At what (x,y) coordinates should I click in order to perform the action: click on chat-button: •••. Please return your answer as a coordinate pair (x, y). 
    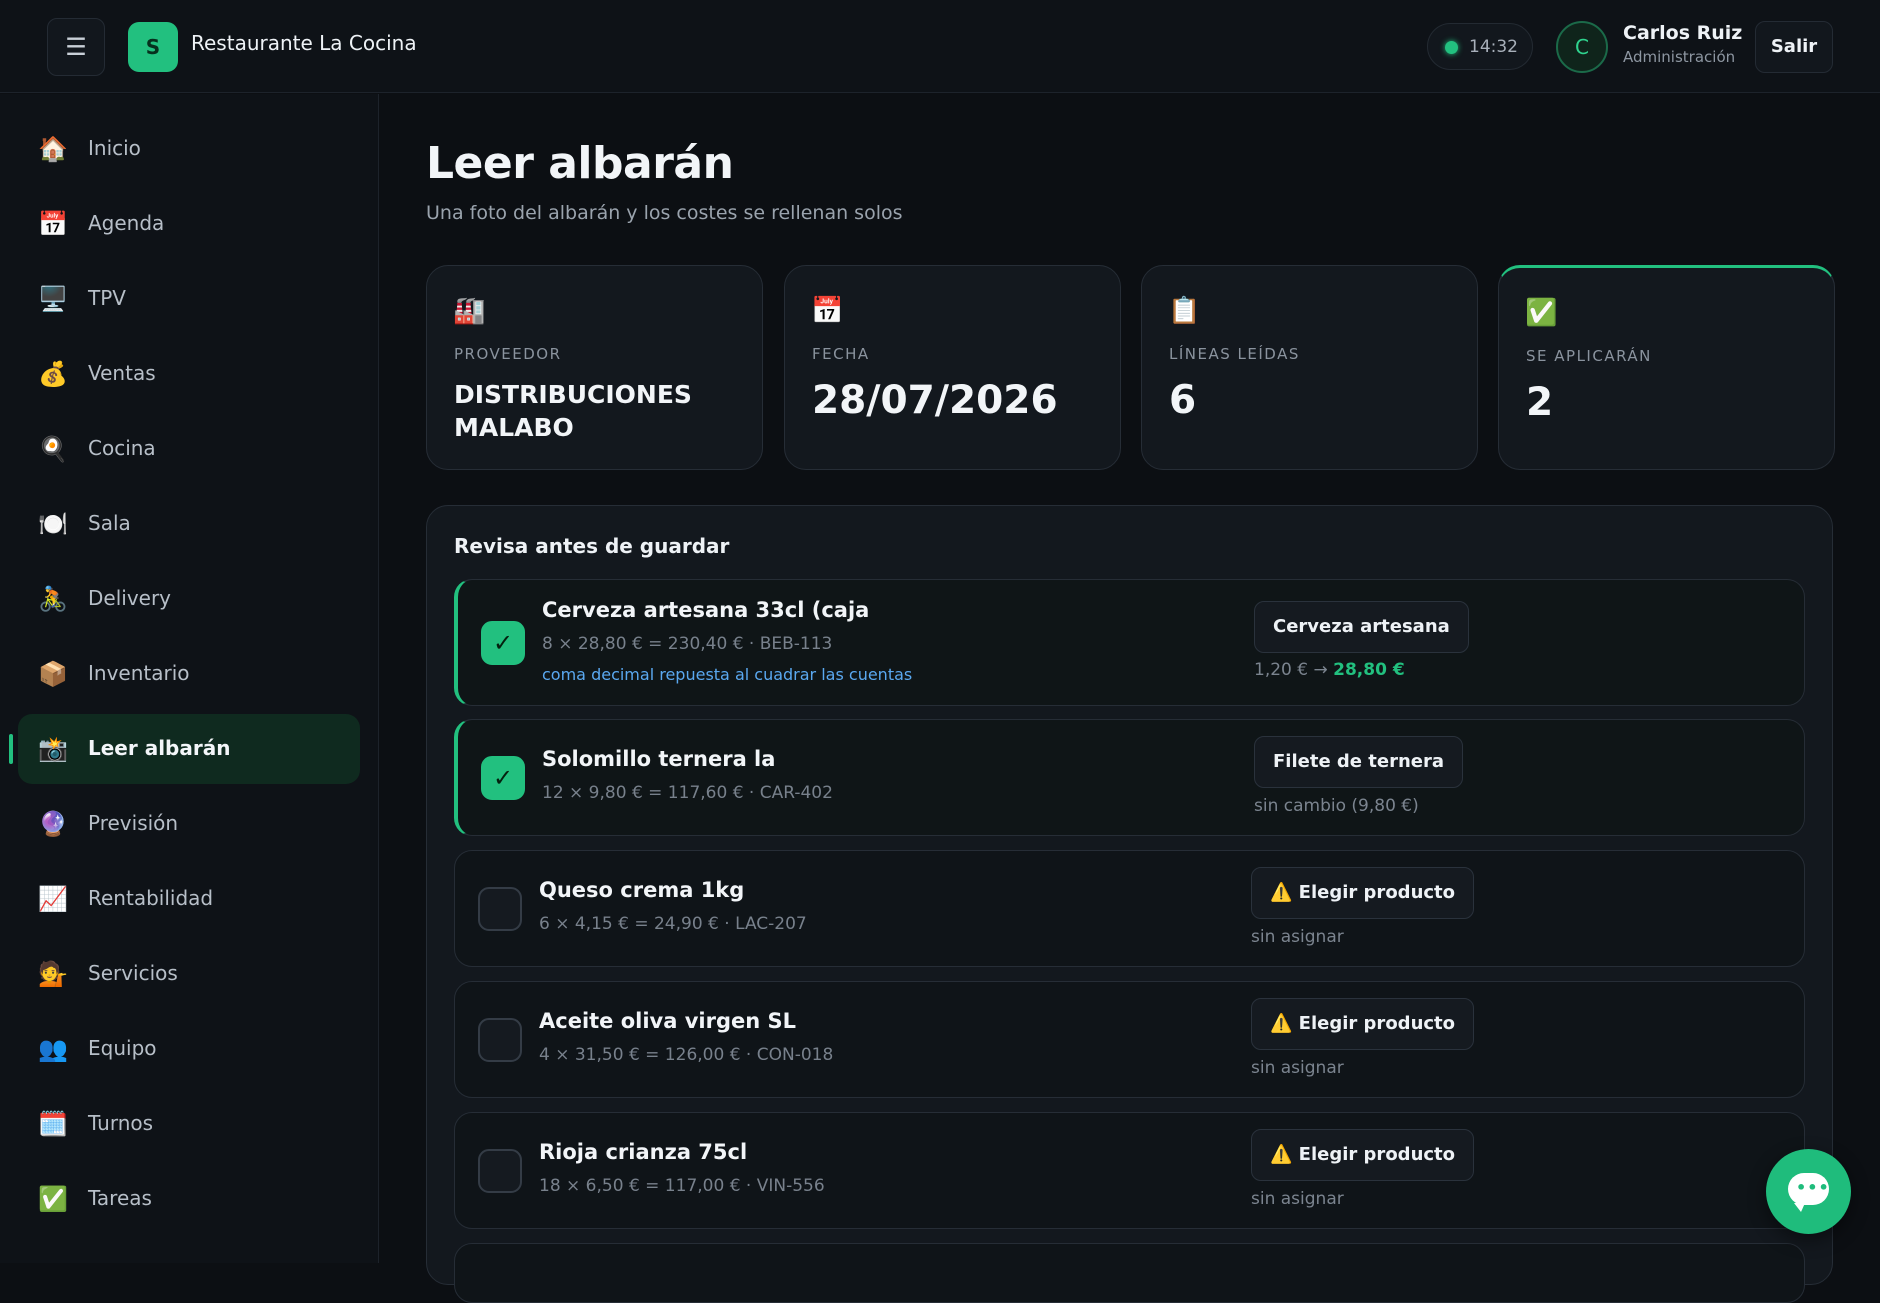
    Looking at the image, I should click on (1808, 1191).